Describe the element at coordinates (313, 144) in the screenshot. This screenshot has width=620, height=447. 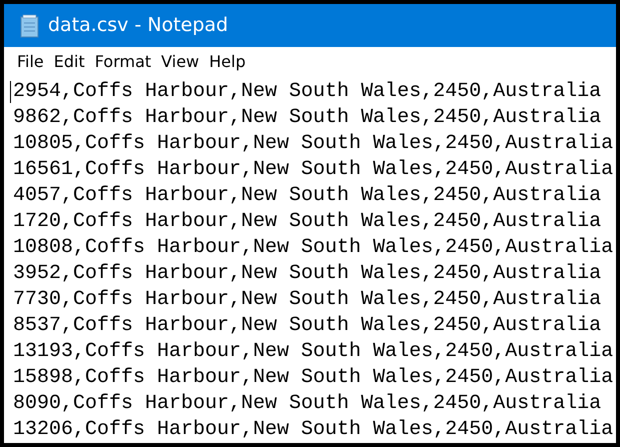
I see `text-line: 10805,Coffs Harbour,New South Wales,2450,Australia` at that location.